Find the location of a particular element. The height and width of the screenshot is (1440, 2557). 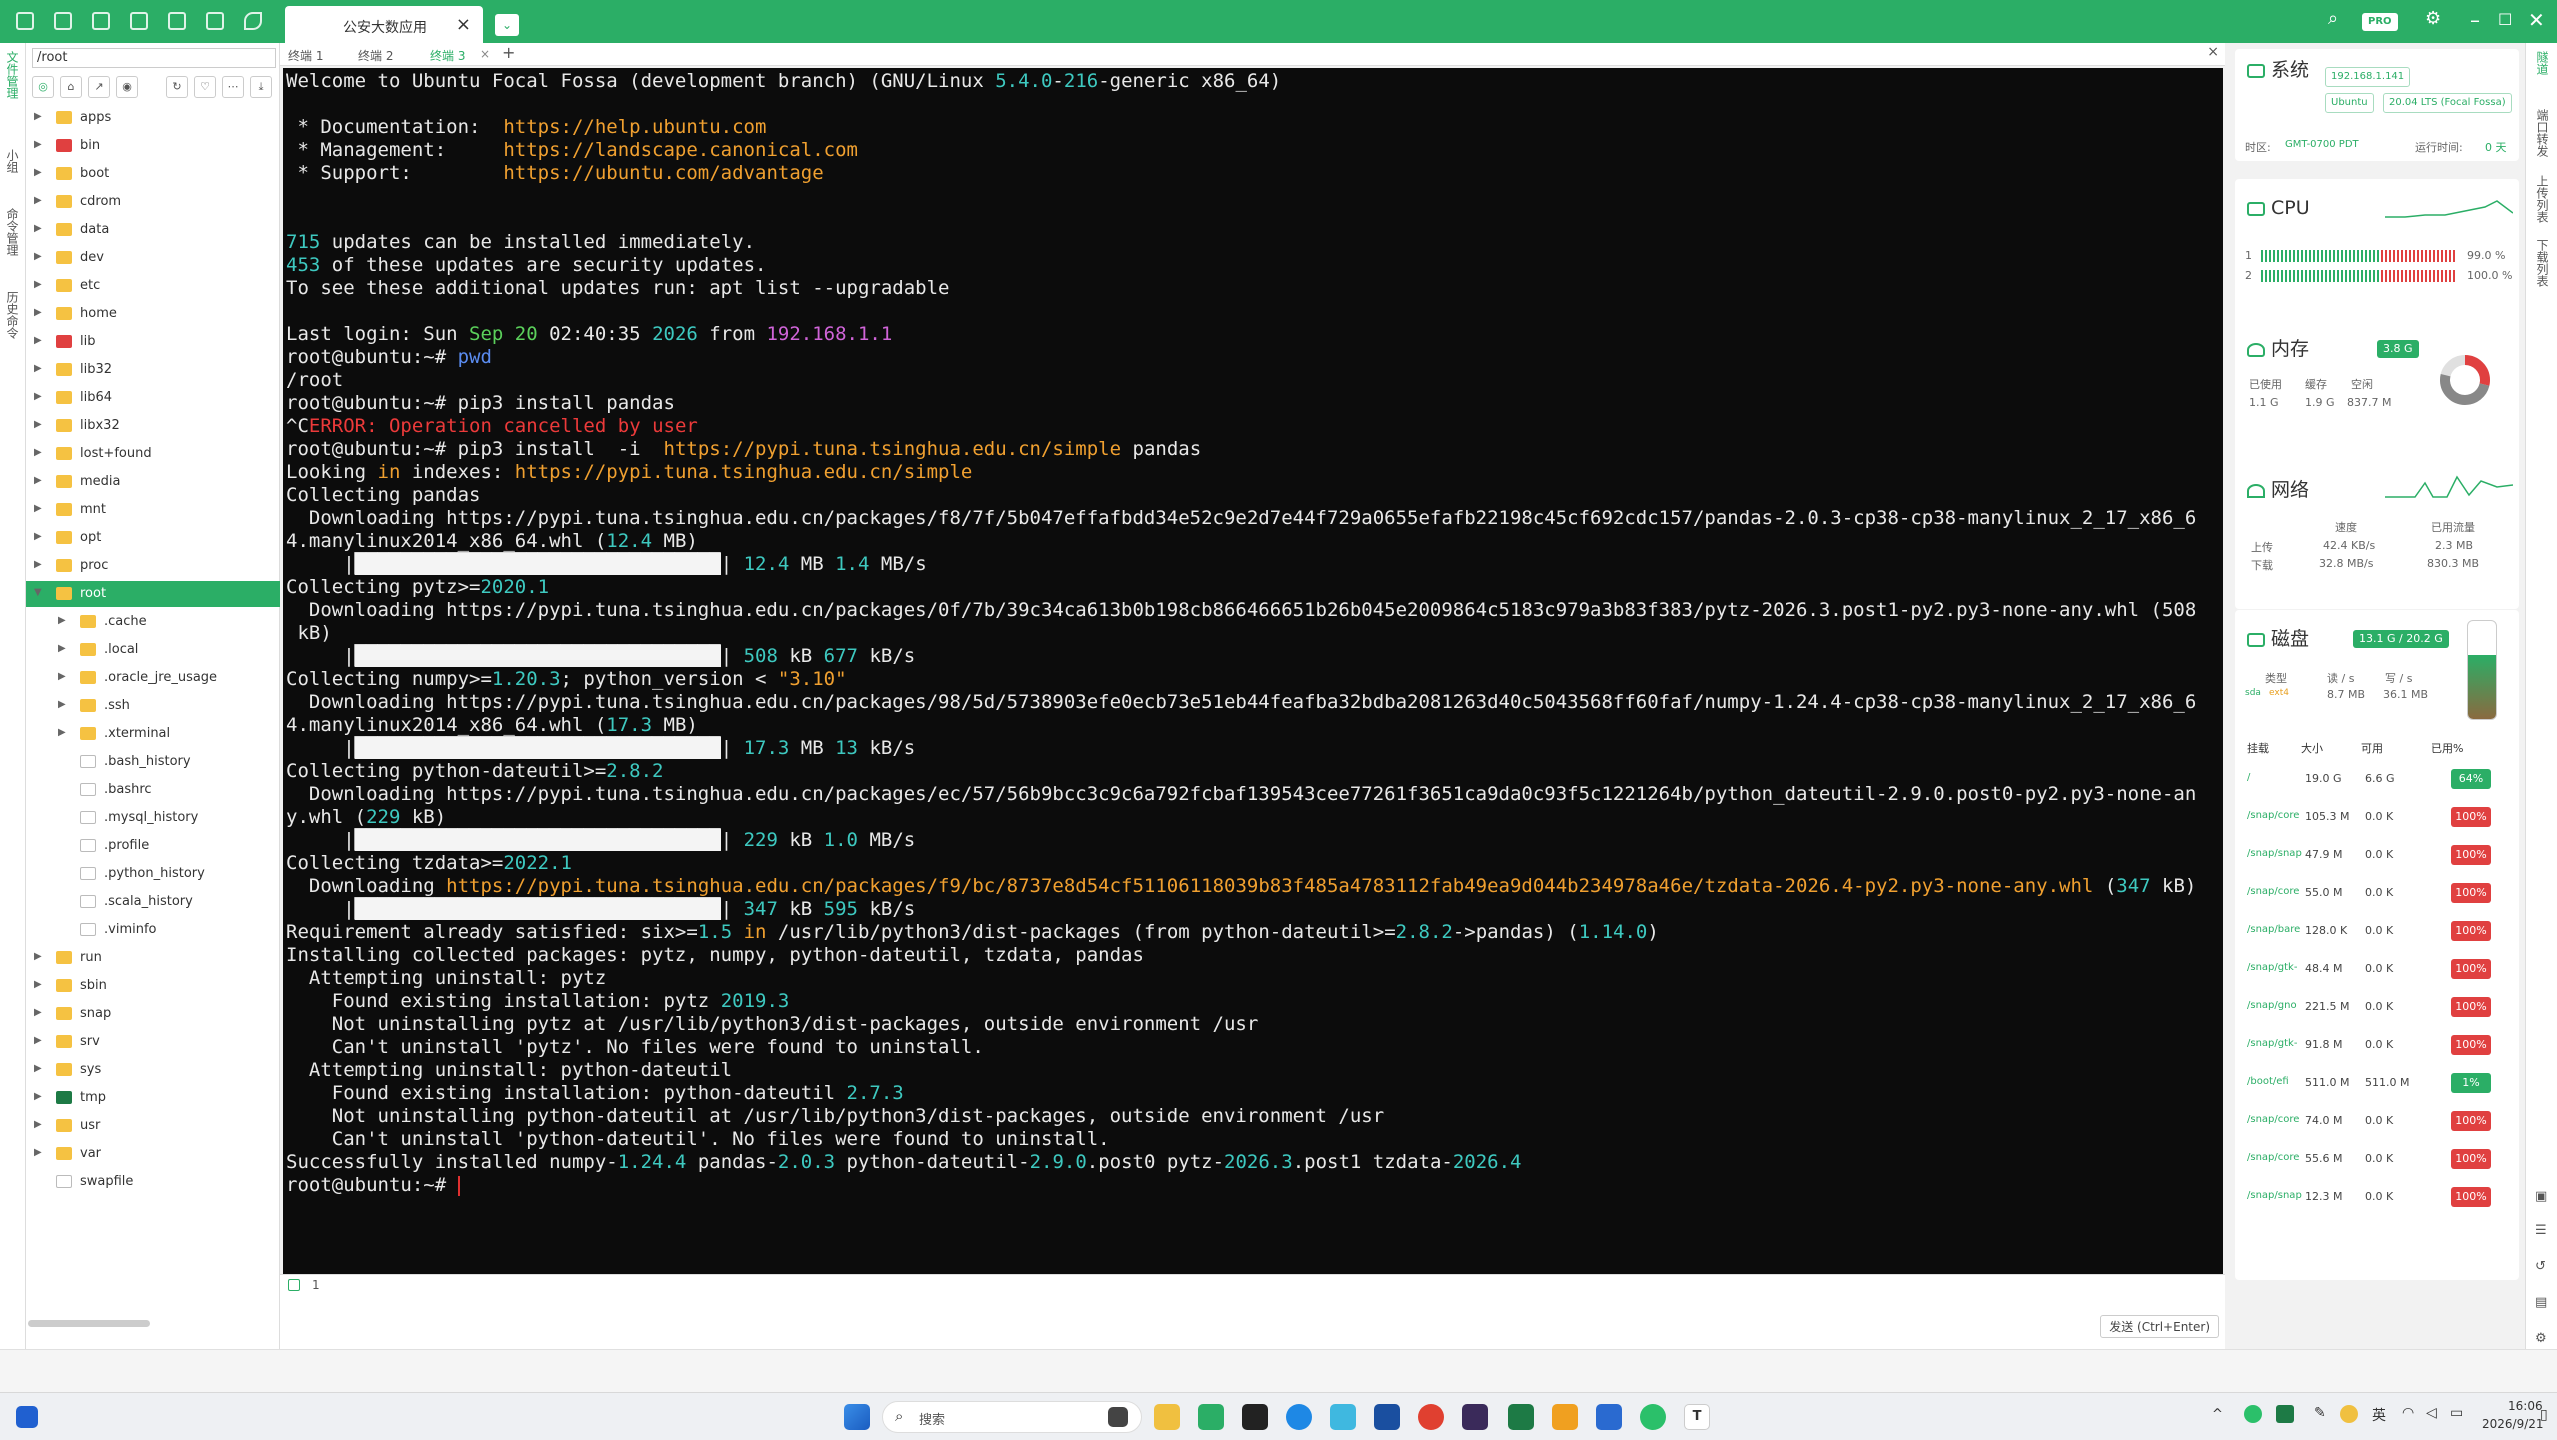

maximize-icon: ☐ is located at coordinates (2505, 19).